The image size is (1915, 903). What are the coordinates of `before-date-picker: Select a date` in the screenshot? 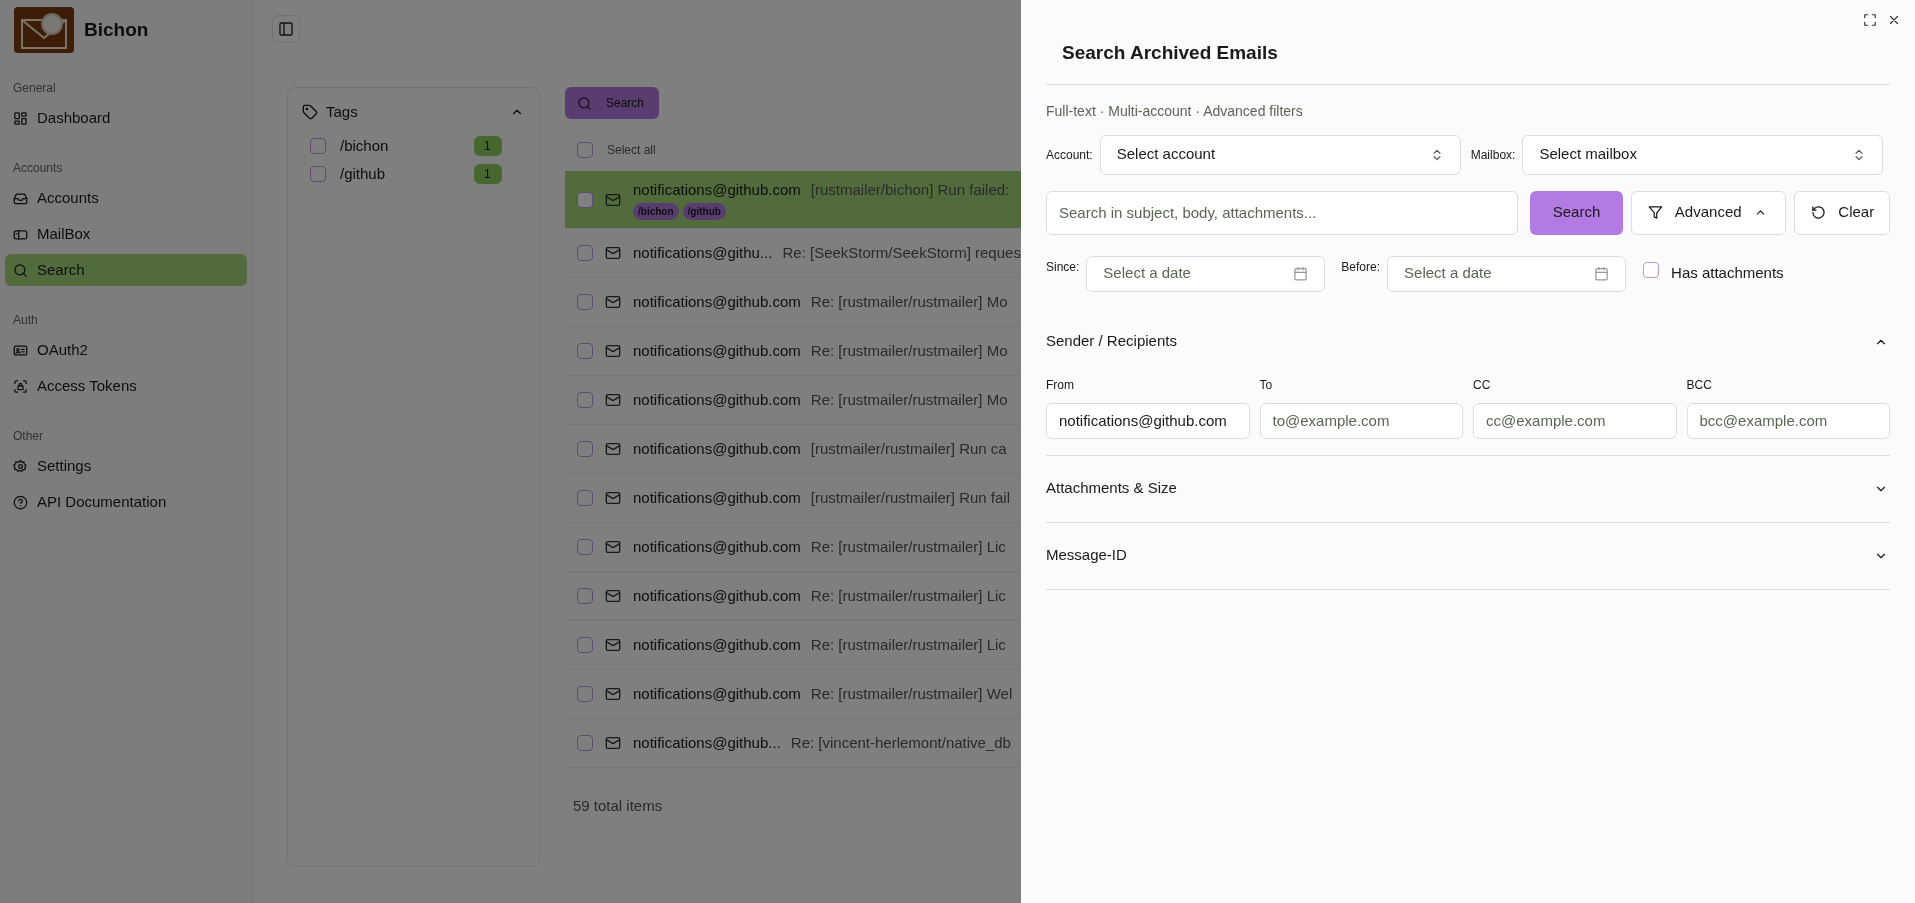 It's located at (1507, 273).